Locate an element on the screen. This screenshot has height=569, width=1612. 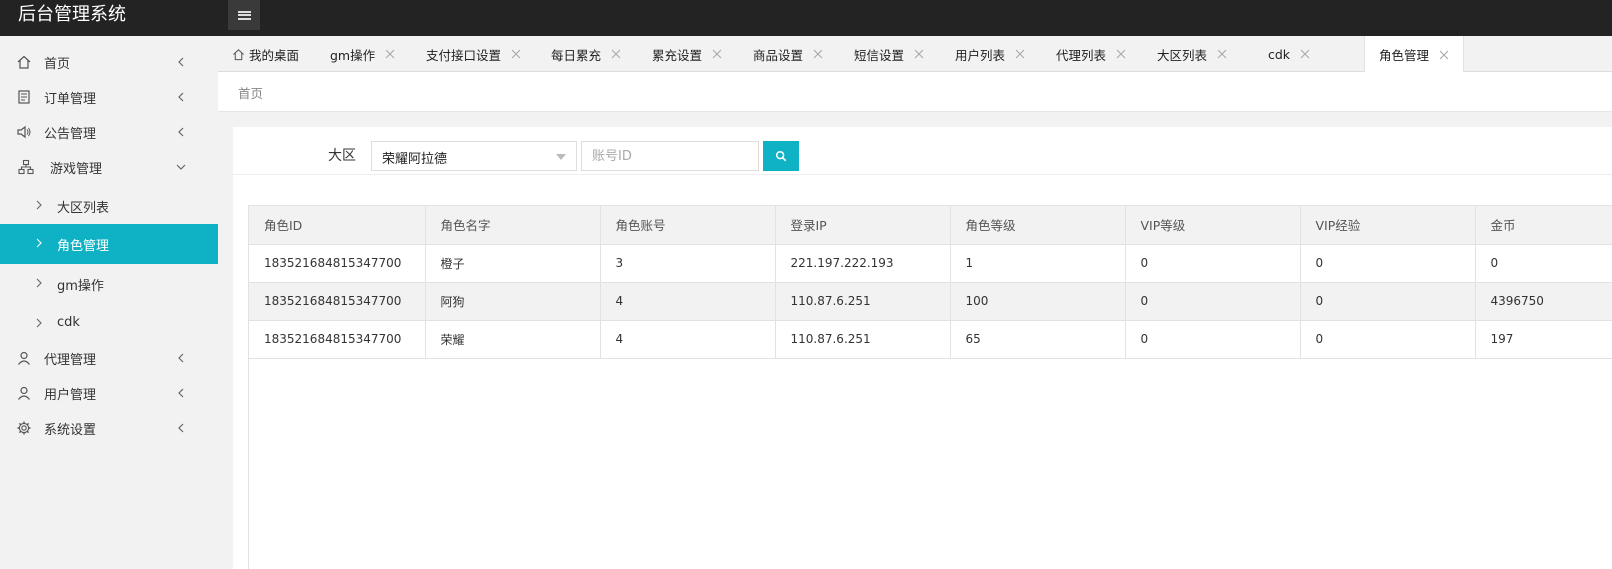
column-header: VIP经验 is located at coordinates (1388, 225).